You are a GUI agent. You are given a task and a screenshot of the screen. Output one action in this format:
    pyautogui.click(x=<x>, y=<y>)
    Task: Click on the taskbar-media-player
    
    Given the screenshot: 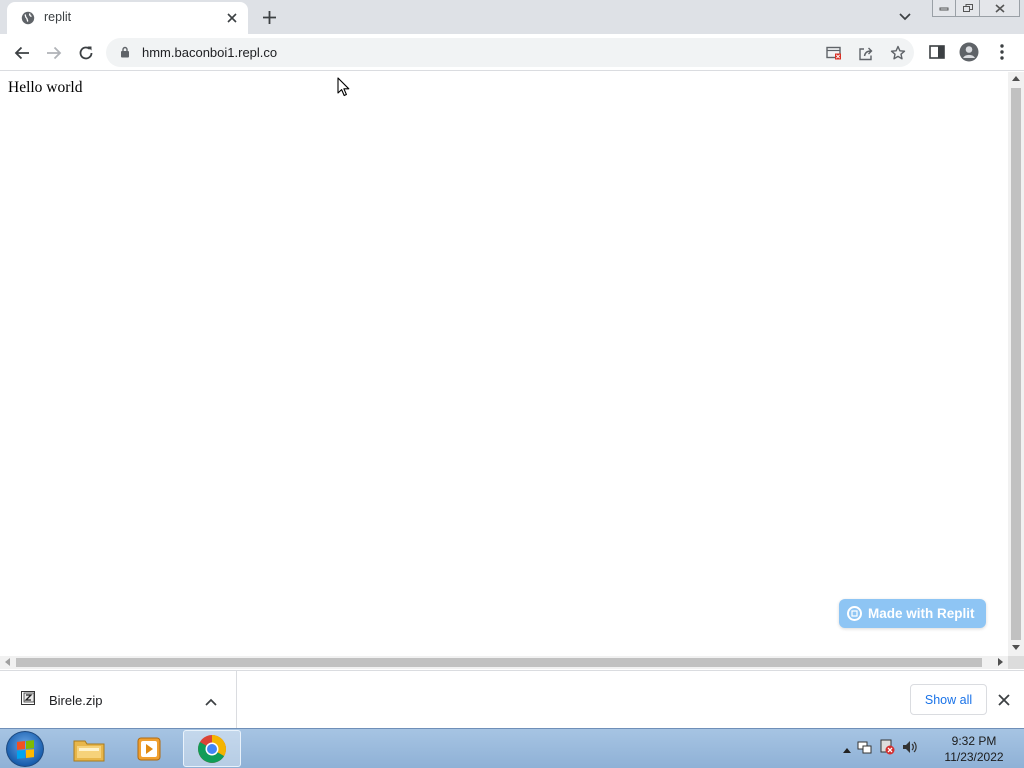 What is the action you would take?
    pyautogui.click(x=149, y=748)
    